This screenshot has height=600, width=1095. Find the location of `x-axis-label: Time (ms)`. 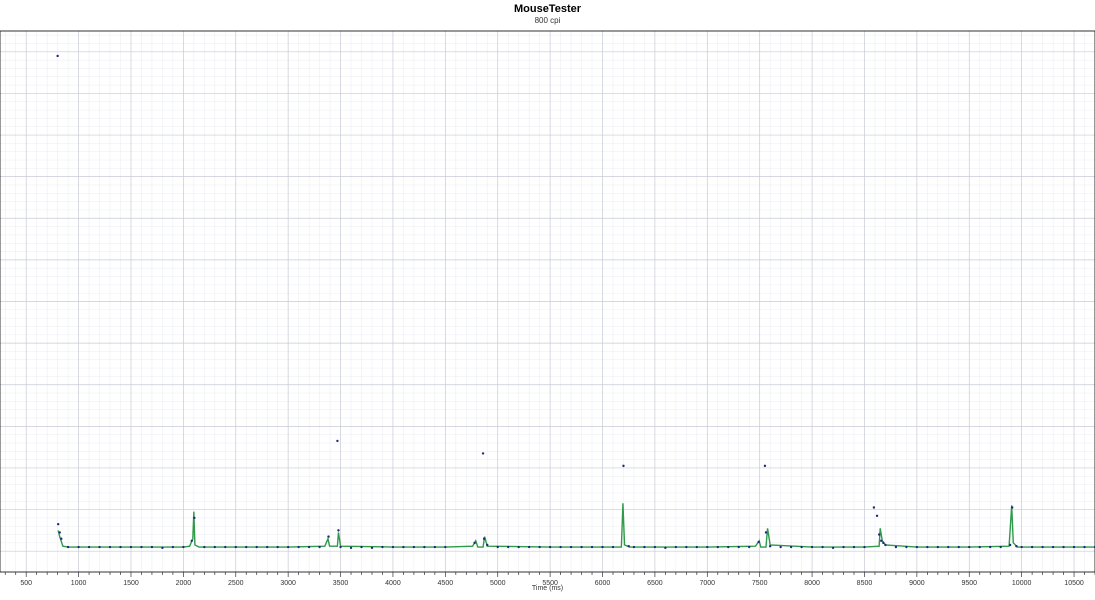

x-axis-label: Time (ms) is located at coordinates (547, 588).